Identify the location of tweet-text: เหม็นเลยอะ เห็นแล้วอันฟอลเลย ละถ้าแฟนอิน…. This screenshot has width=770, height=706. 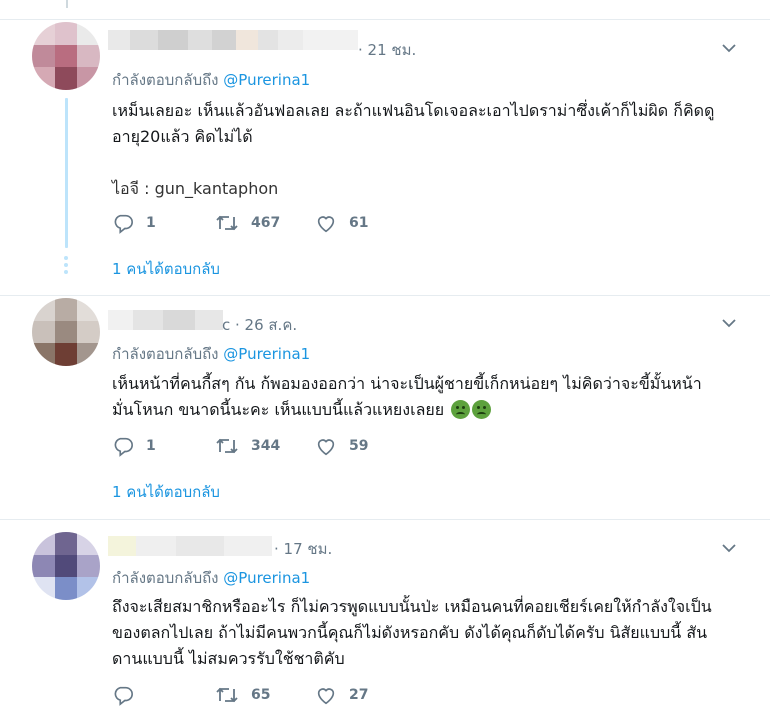
(427, 150).